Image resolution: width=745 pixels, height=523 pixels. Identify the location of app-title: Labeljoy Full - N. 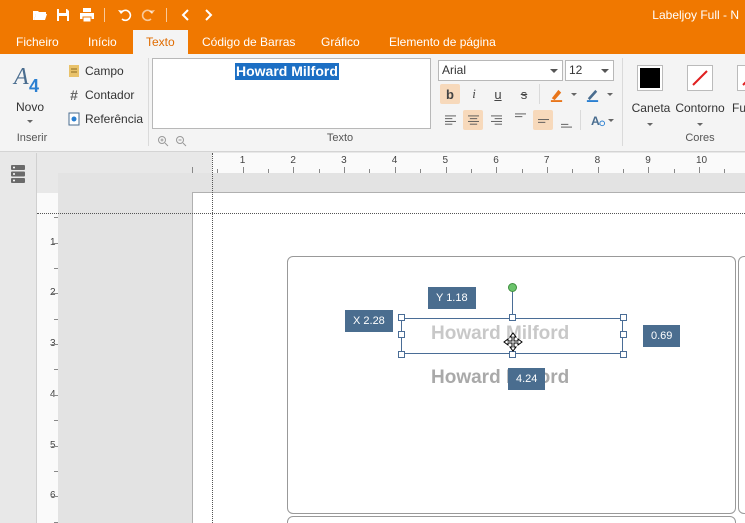
(695, 15).